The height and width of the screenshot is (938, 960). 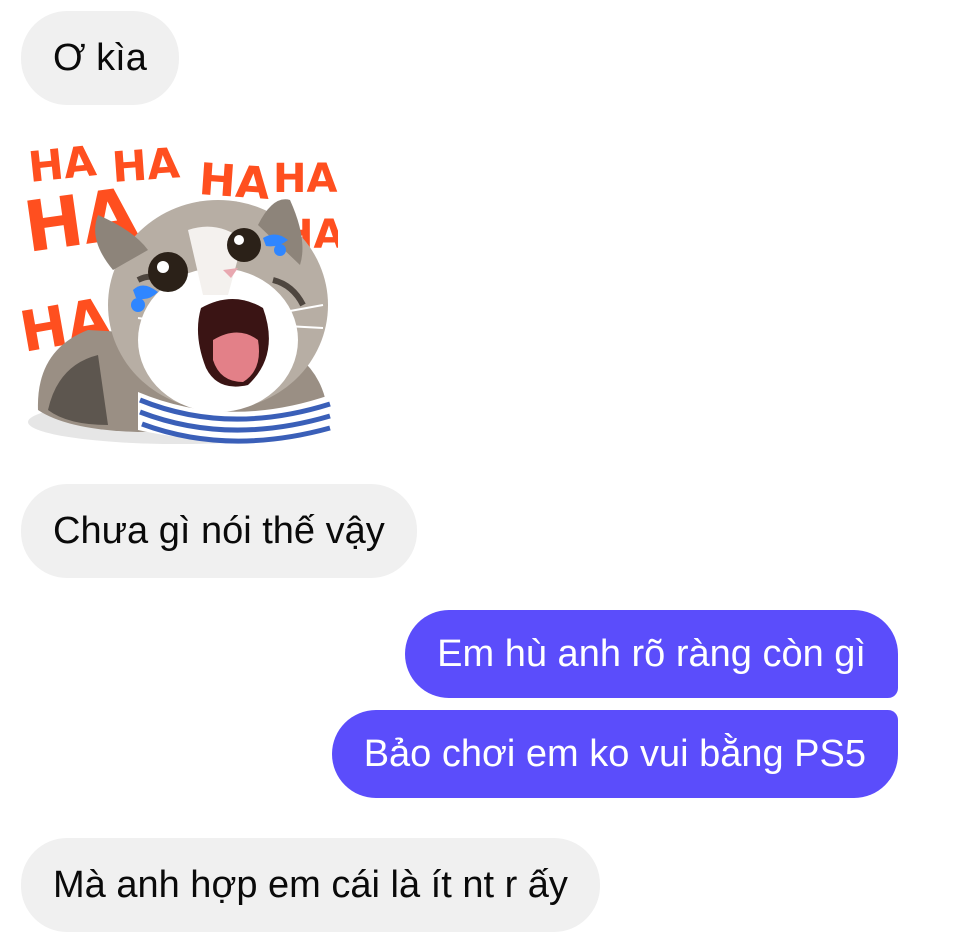 I want to click on message-text: Bảo chơi em ko vui bằng PS5, so click(x=614, y=754).